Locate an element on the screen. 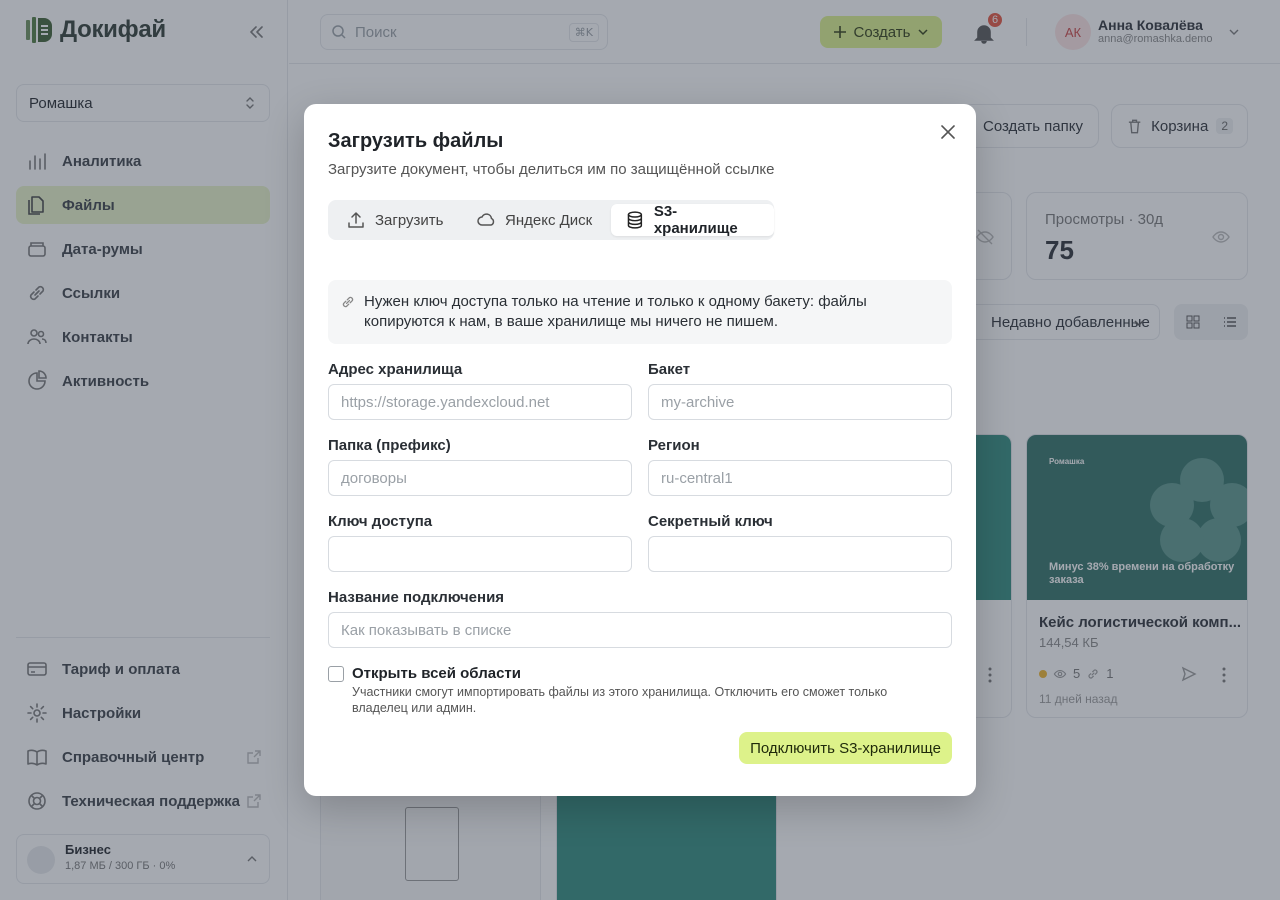  connection-name-label: Название подключения is located at coordinates (416, 597).